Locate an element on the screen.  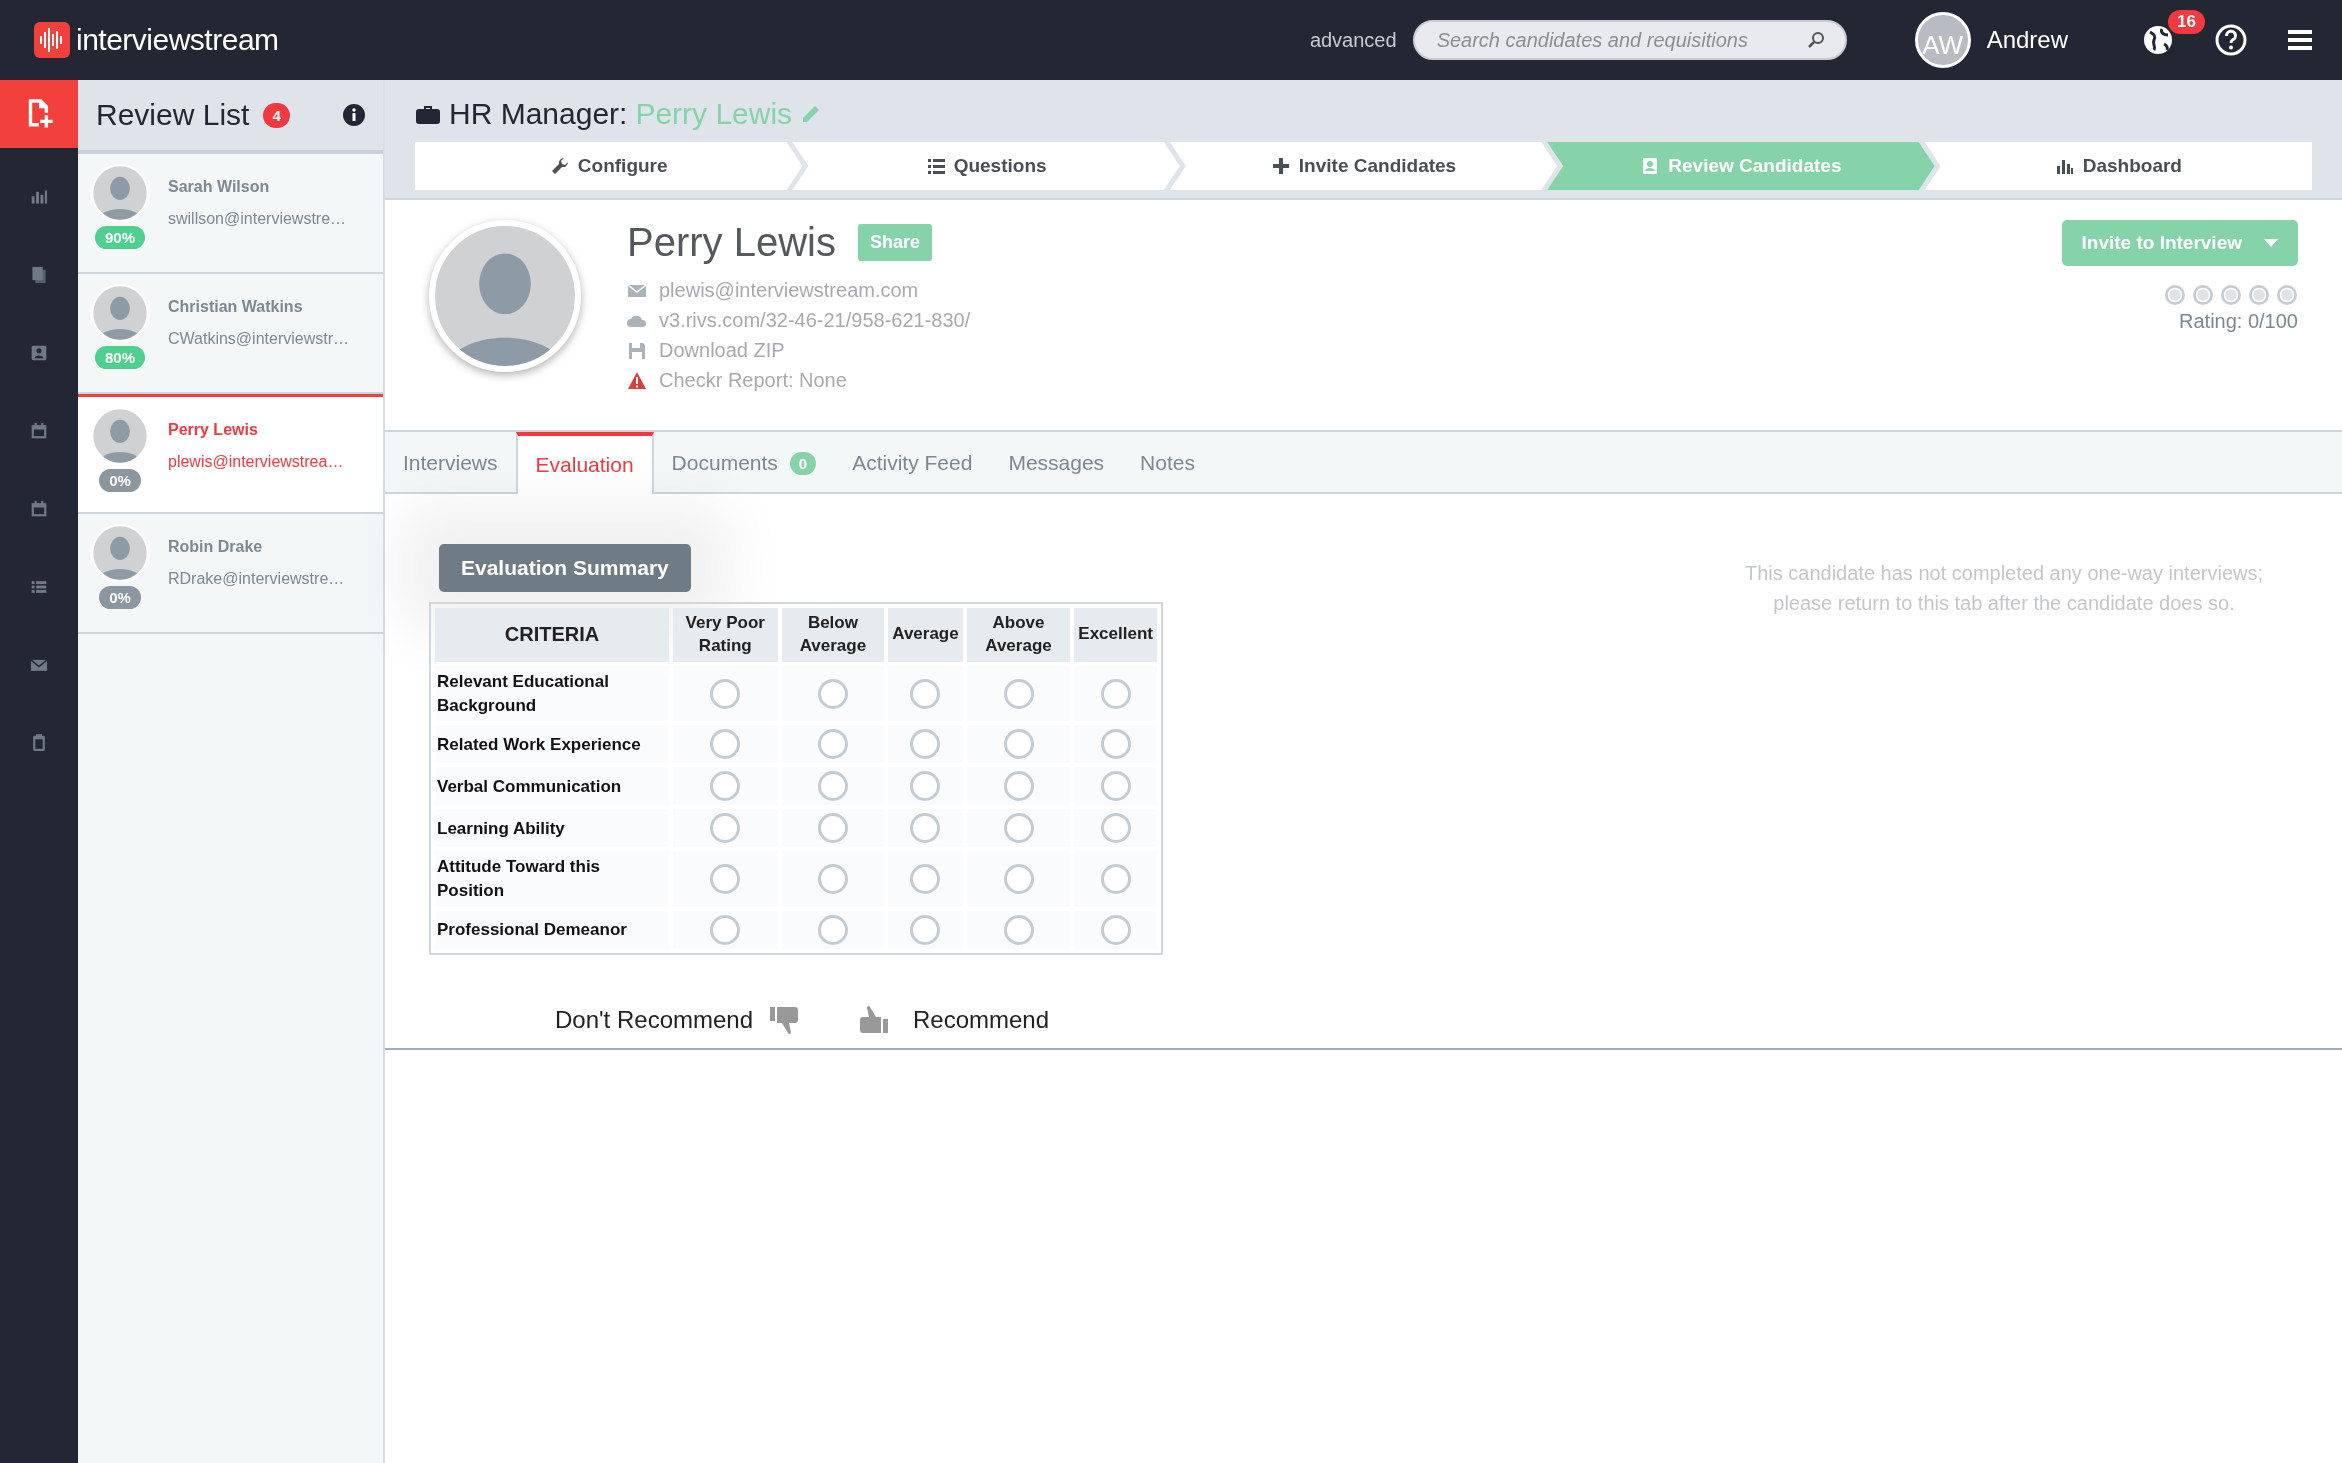
logo-text: interviewstream is located at coordinates (177, 40).